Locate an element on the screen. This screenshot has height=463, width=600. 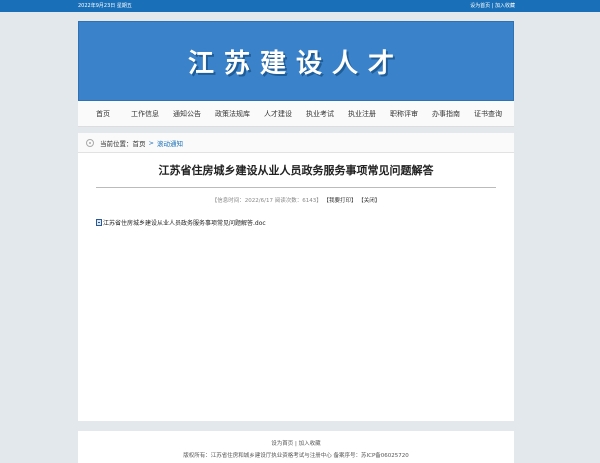
nav-item-guide: 办事指南 is located at coordinates (446, 114).